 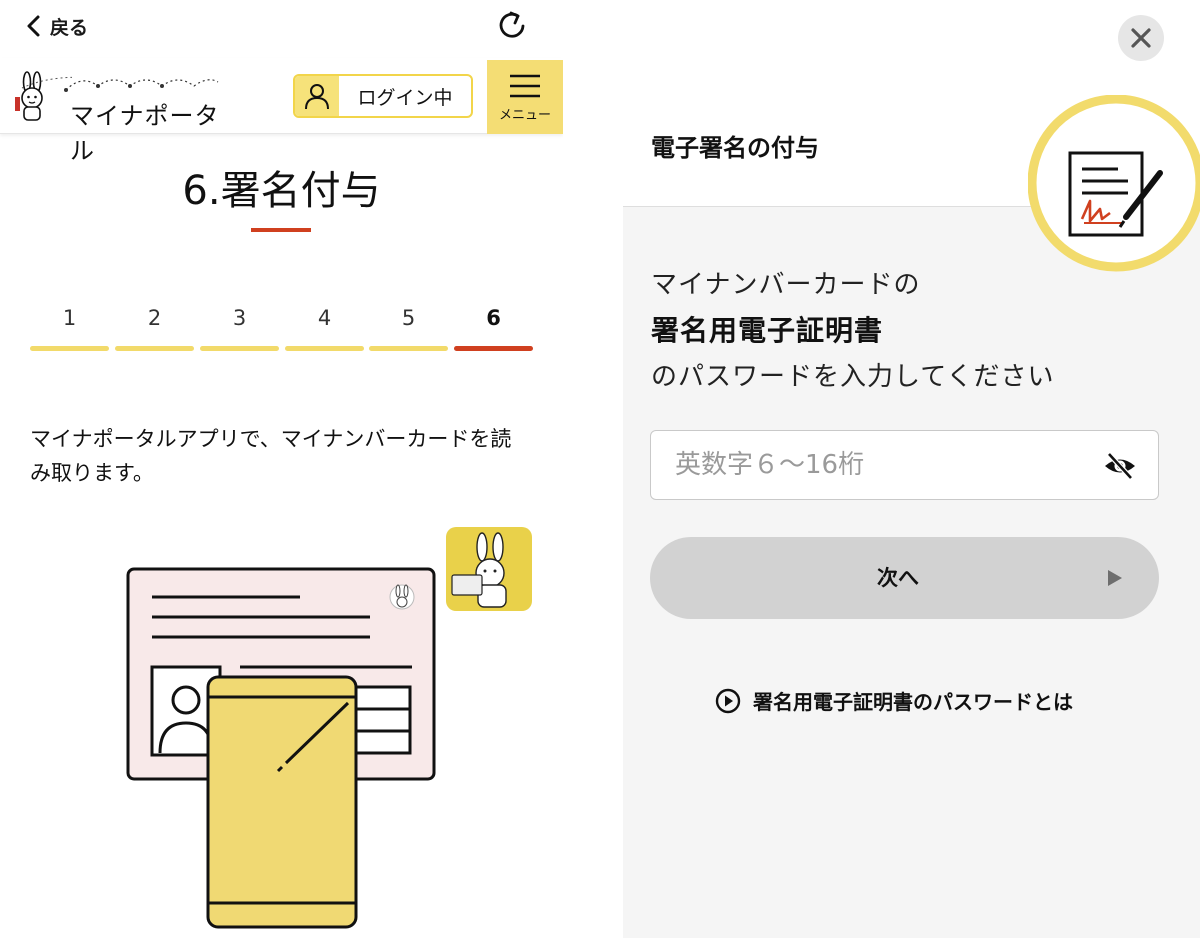 What do you see at coordinates (853, 377) in the screenshot?
I see `prompt-line-3: のパスワードを入力してください` at bounding box center [853, 377].